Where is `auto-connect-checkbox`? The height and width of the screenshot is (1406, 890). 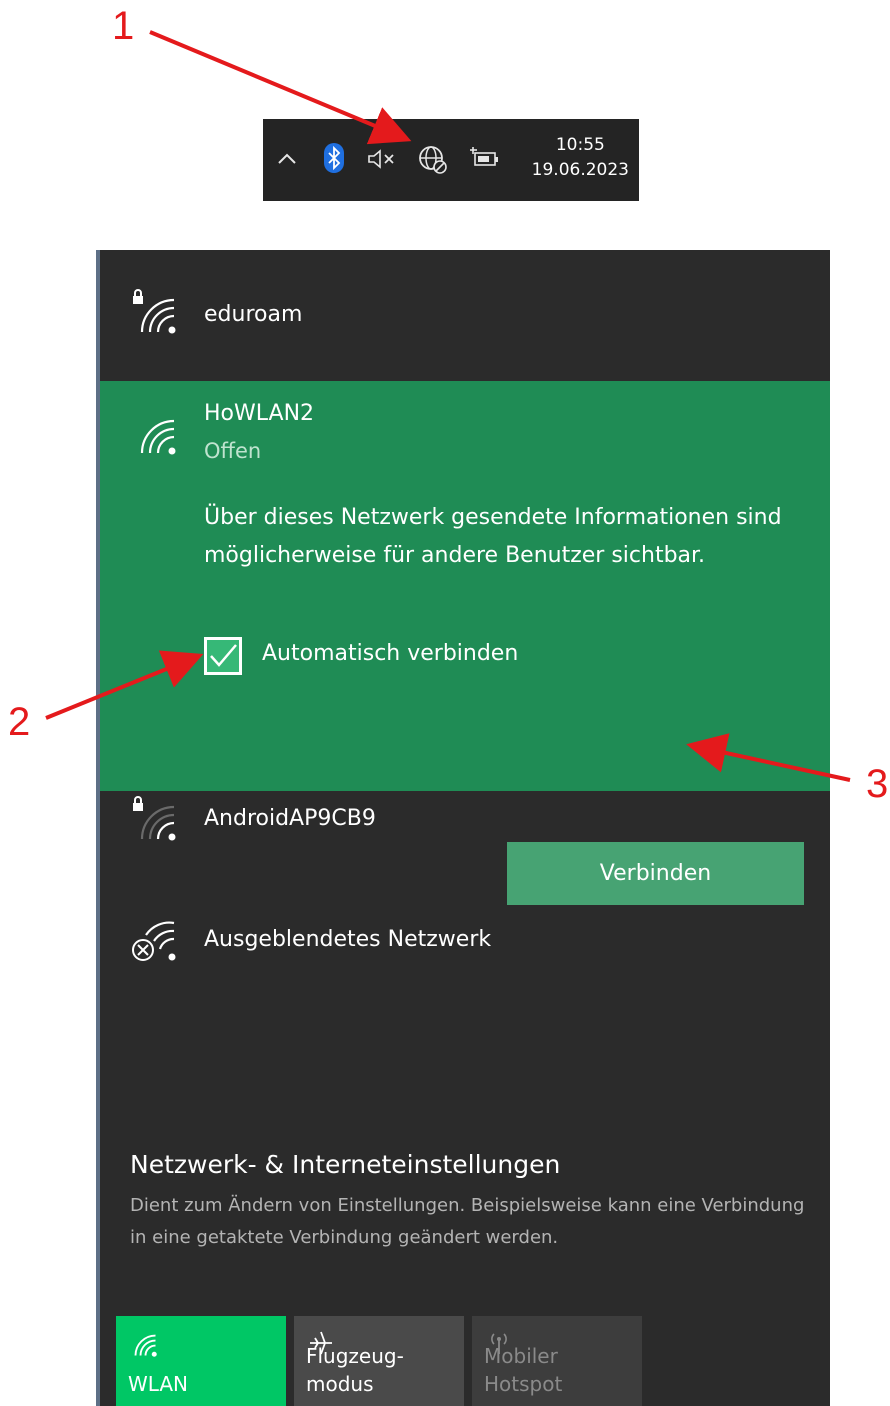 auto-connect-checkbox is located at coordinates (223, 656).